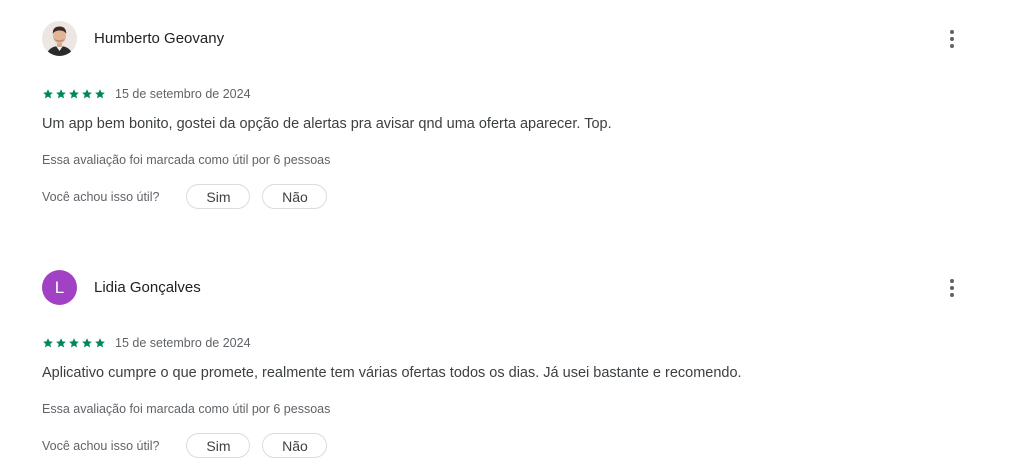  I want to click on avatar-letter: L, so click(59, 287).